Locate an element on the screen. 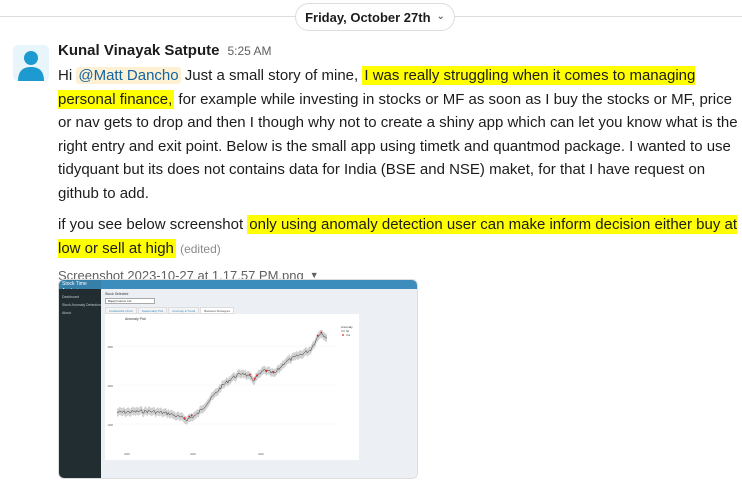 This screenshot has height=489, width=742. message-timestamp: 5:25 AM is located at coordinates (249, 51).